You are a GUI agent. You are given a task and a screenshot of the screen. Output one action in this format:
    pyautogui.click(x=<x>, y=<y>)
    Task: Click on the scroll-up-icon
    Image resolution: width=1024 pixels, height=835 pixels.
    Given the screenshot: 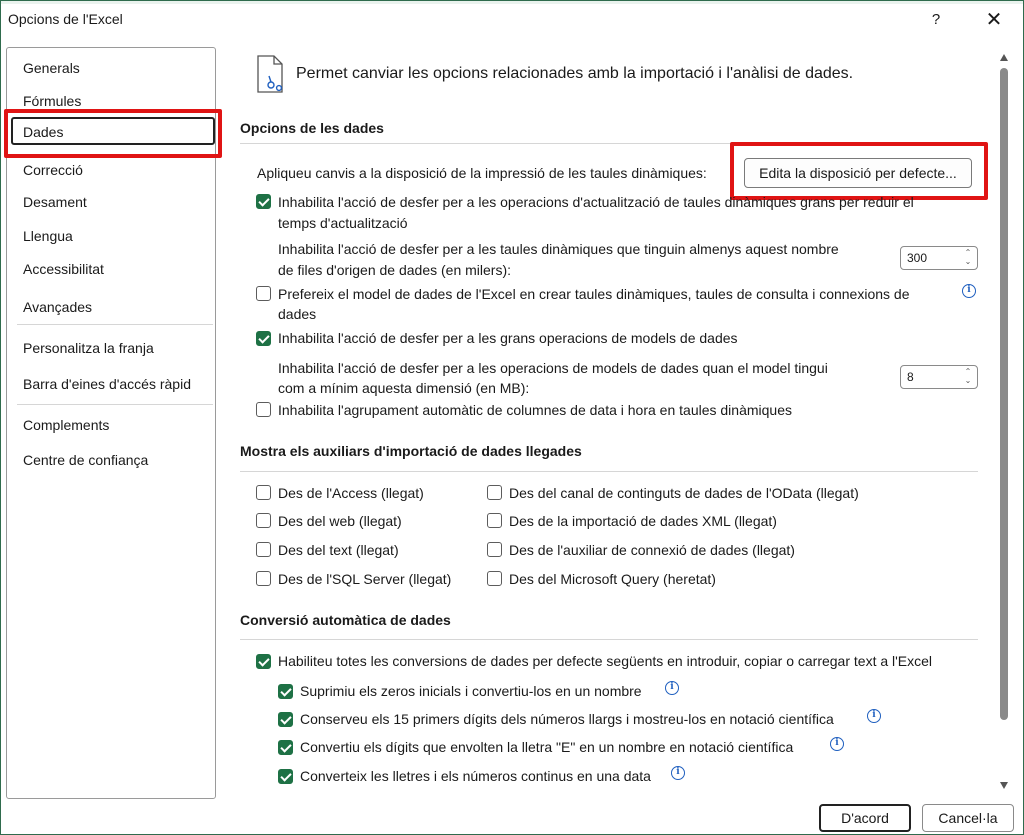 What is the action you would take?
    pyautogui.click(x=1004, y=57)
    